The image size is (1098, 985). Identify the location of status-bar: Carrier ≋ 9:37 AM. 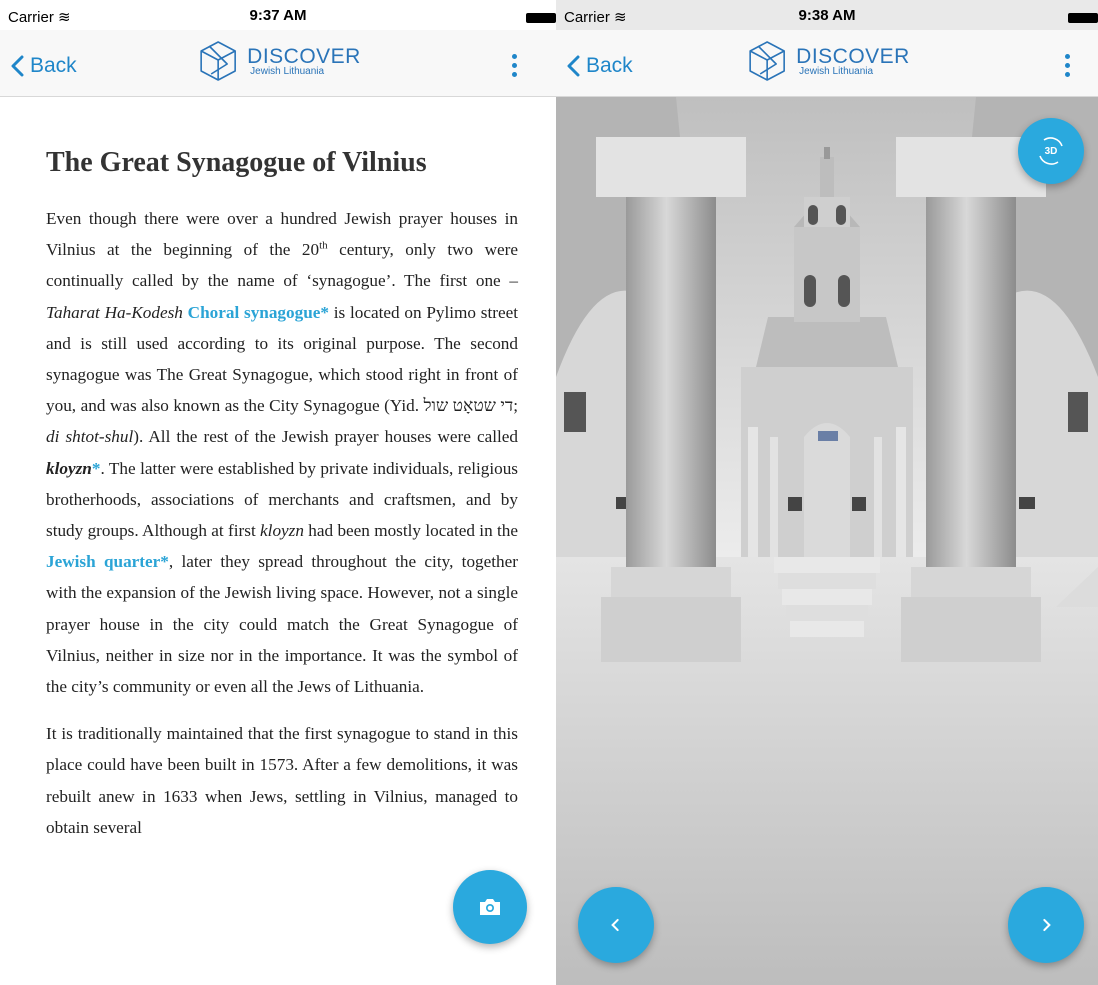
(278, 15).